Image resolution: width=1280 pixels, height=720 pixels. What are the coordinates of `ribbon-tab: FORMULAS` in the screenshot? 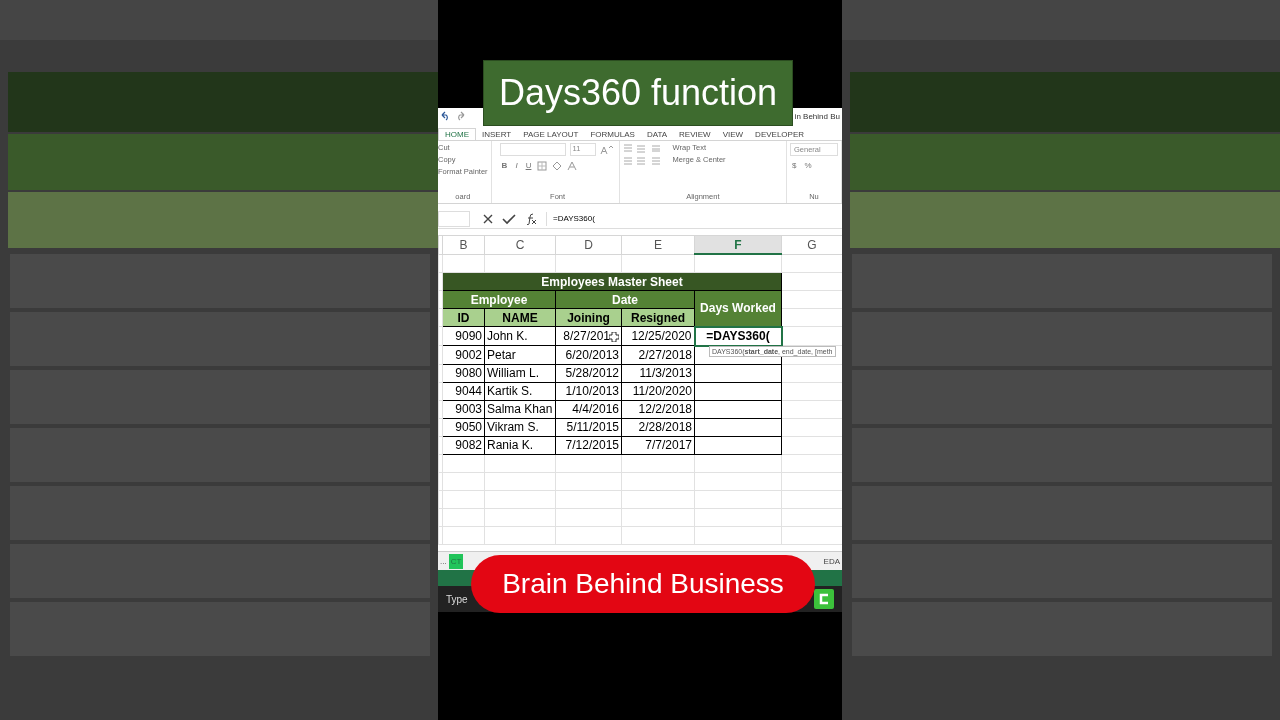 It's located at (612, 134).